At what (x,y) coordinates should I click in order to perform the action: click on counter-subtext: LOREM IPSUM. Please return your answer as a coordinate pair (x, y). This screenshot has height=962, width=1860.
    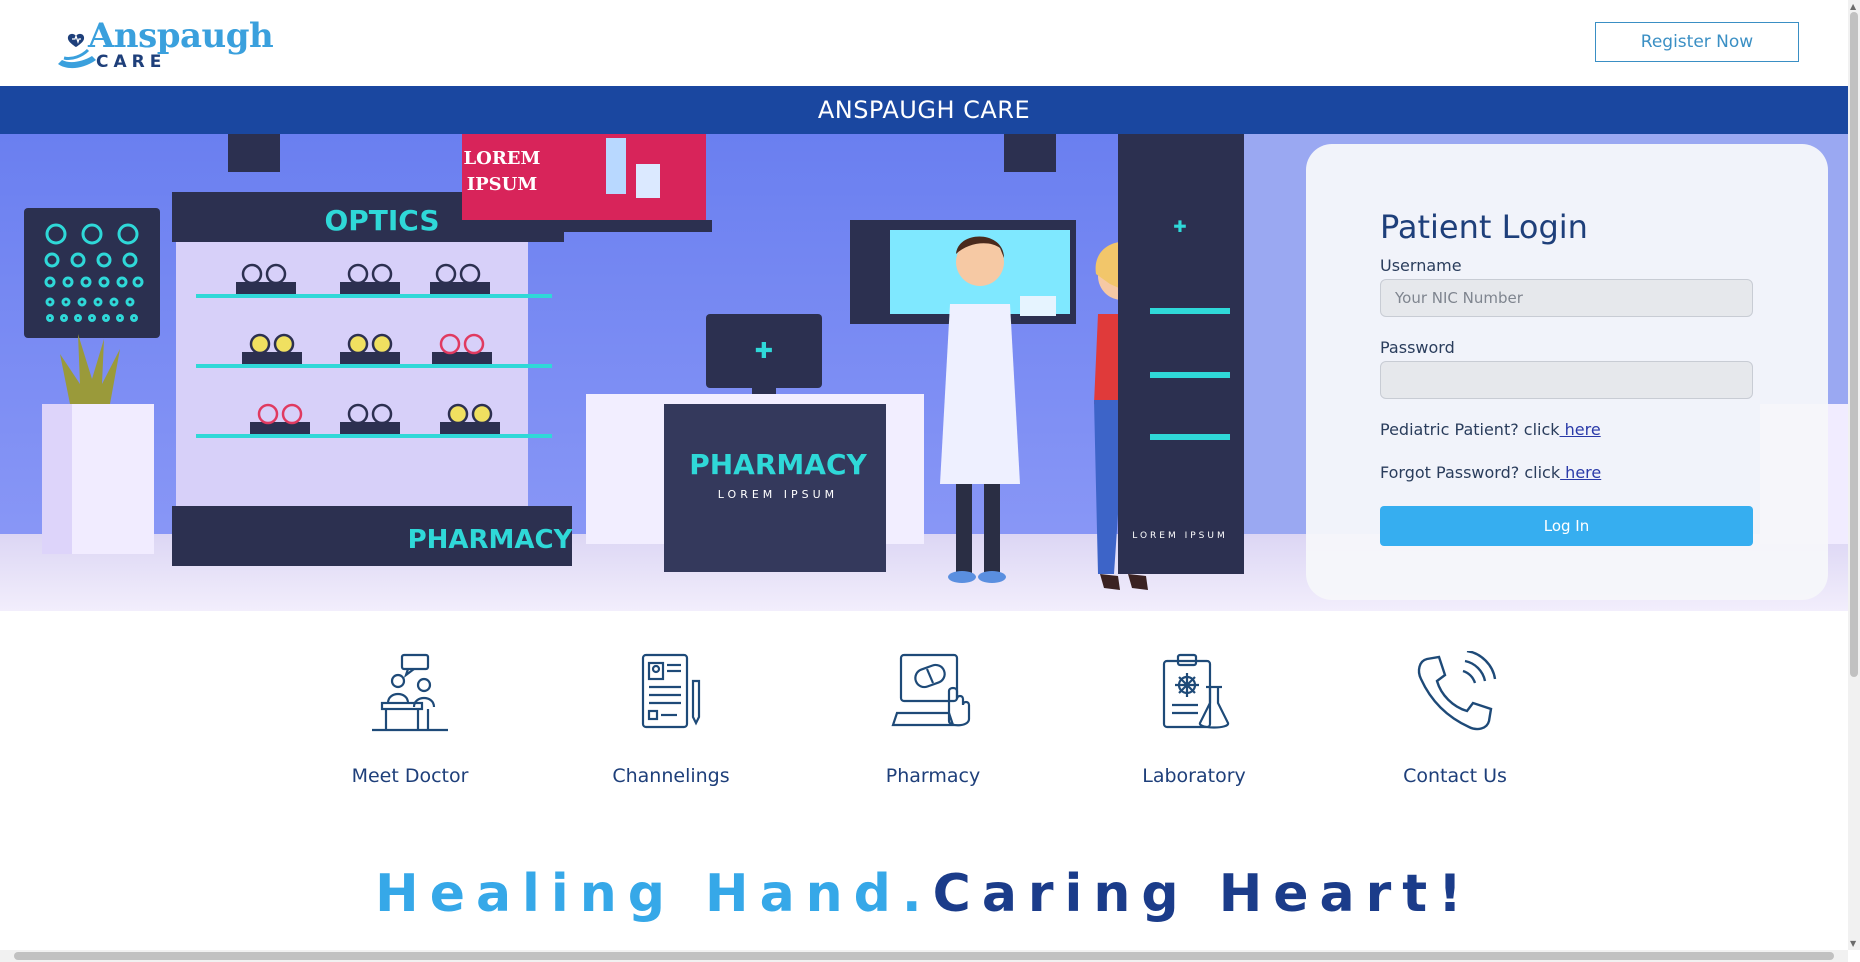
    Looking at the image, I should click on (778, 494).